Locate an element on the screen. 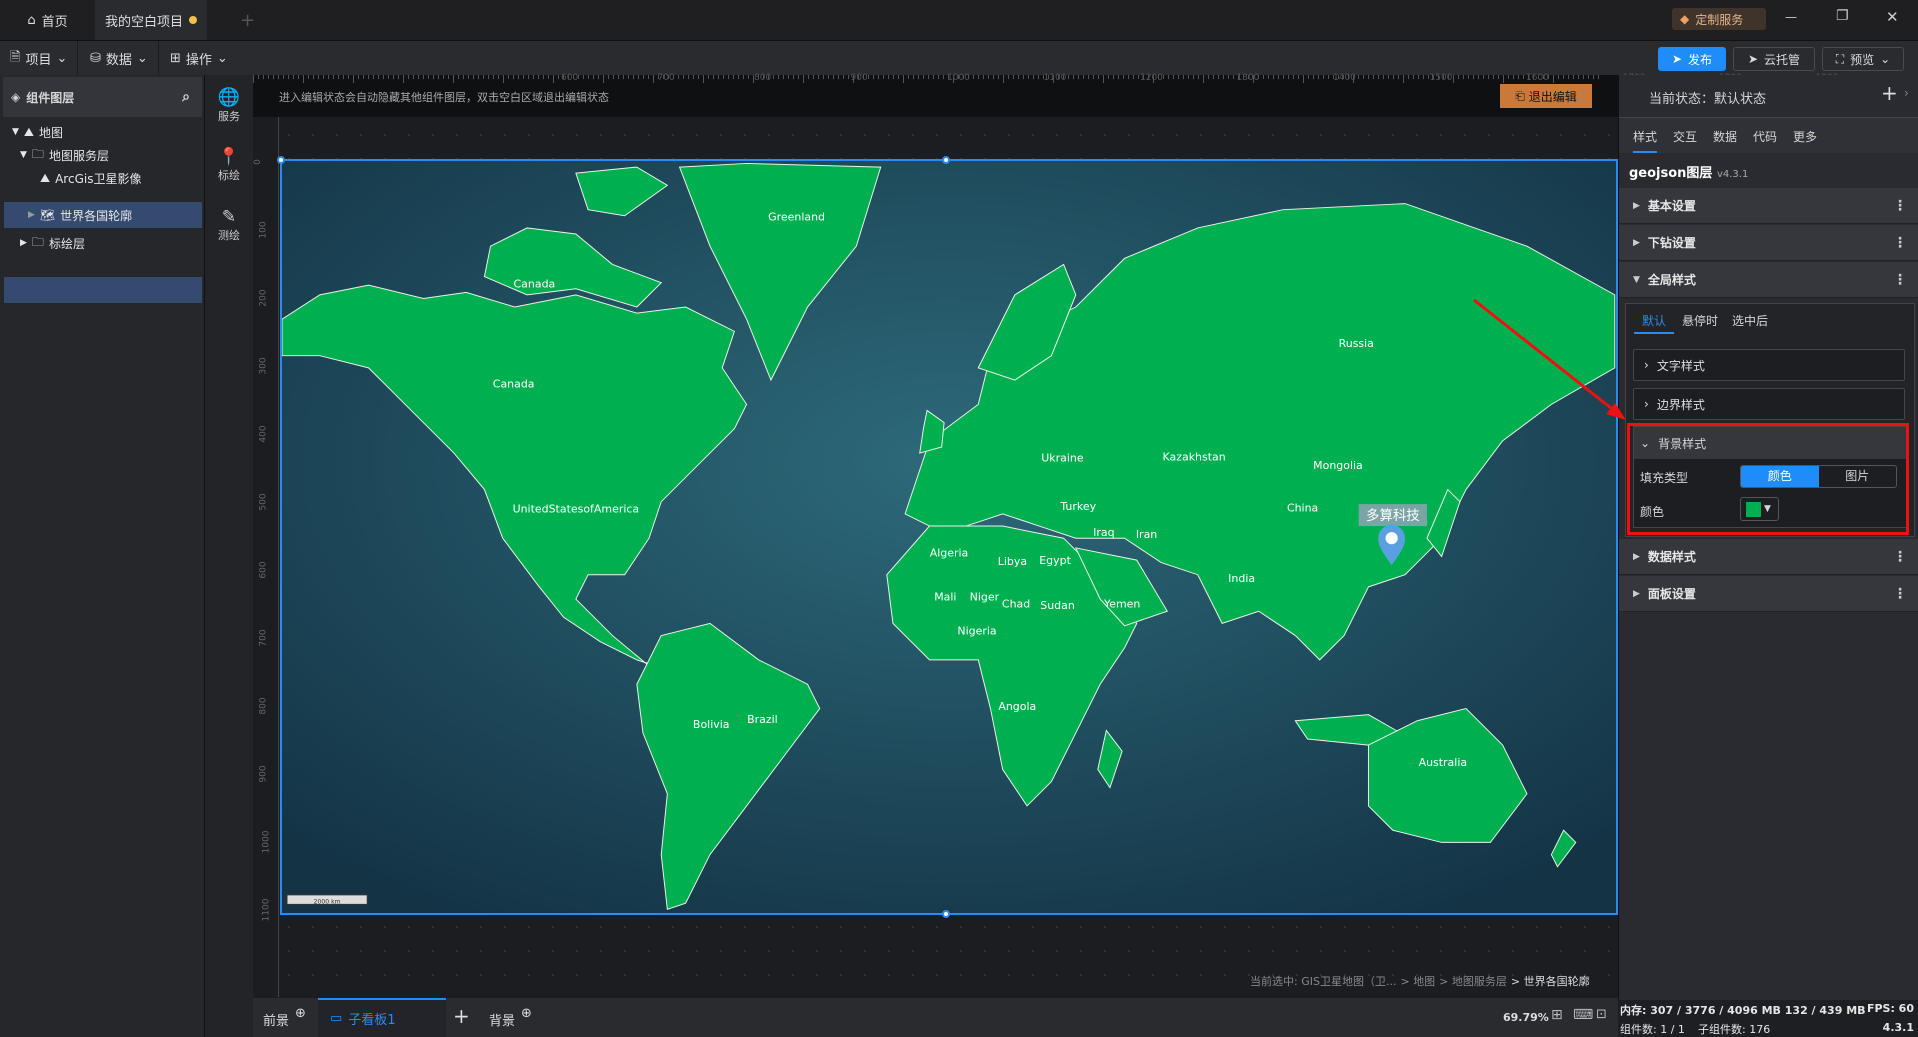  section-panel-settings: ▶ 面板设置 ⋮ is located at coordinates (1768, 594).